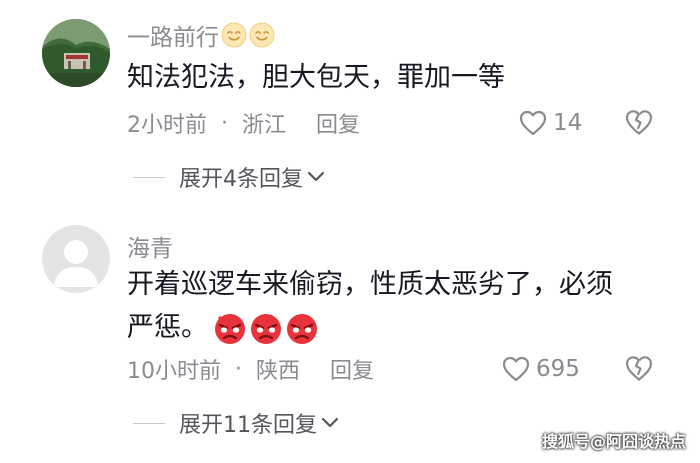  What do you see at coordinates (173, 38) in the screenshot?
I see `username-text: 一路前行` at bounding box center [173, 38].